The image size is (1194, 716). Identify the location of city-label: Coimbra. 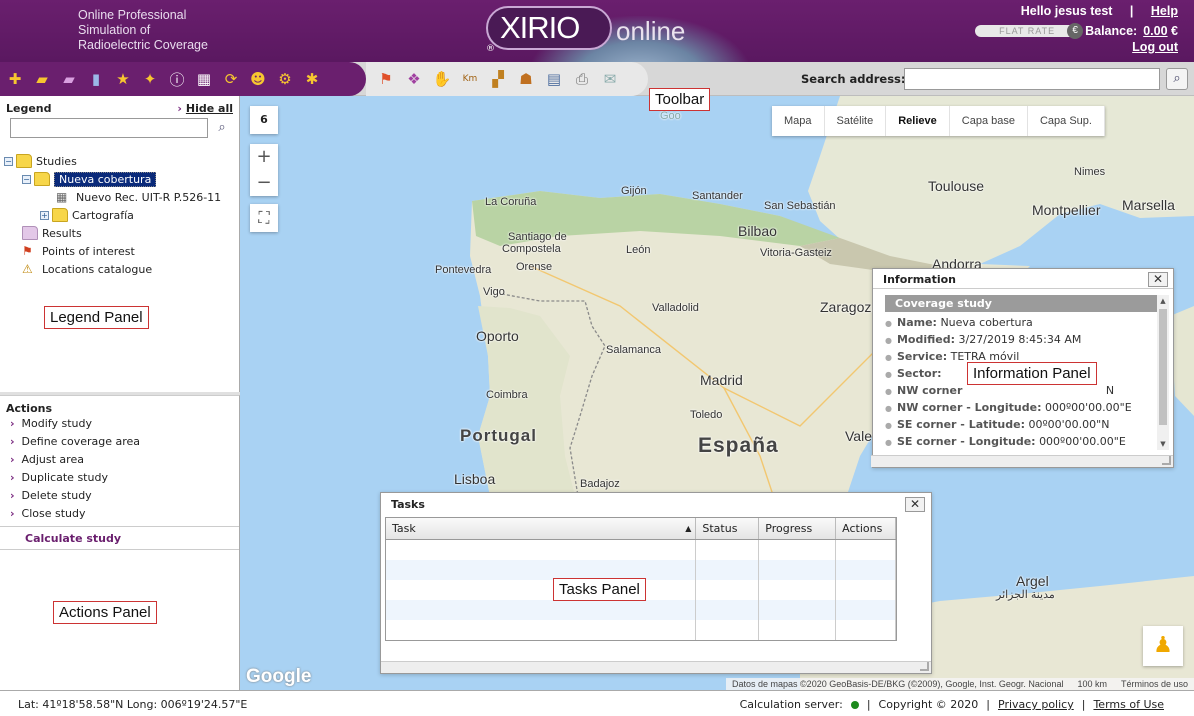
(507, 395).